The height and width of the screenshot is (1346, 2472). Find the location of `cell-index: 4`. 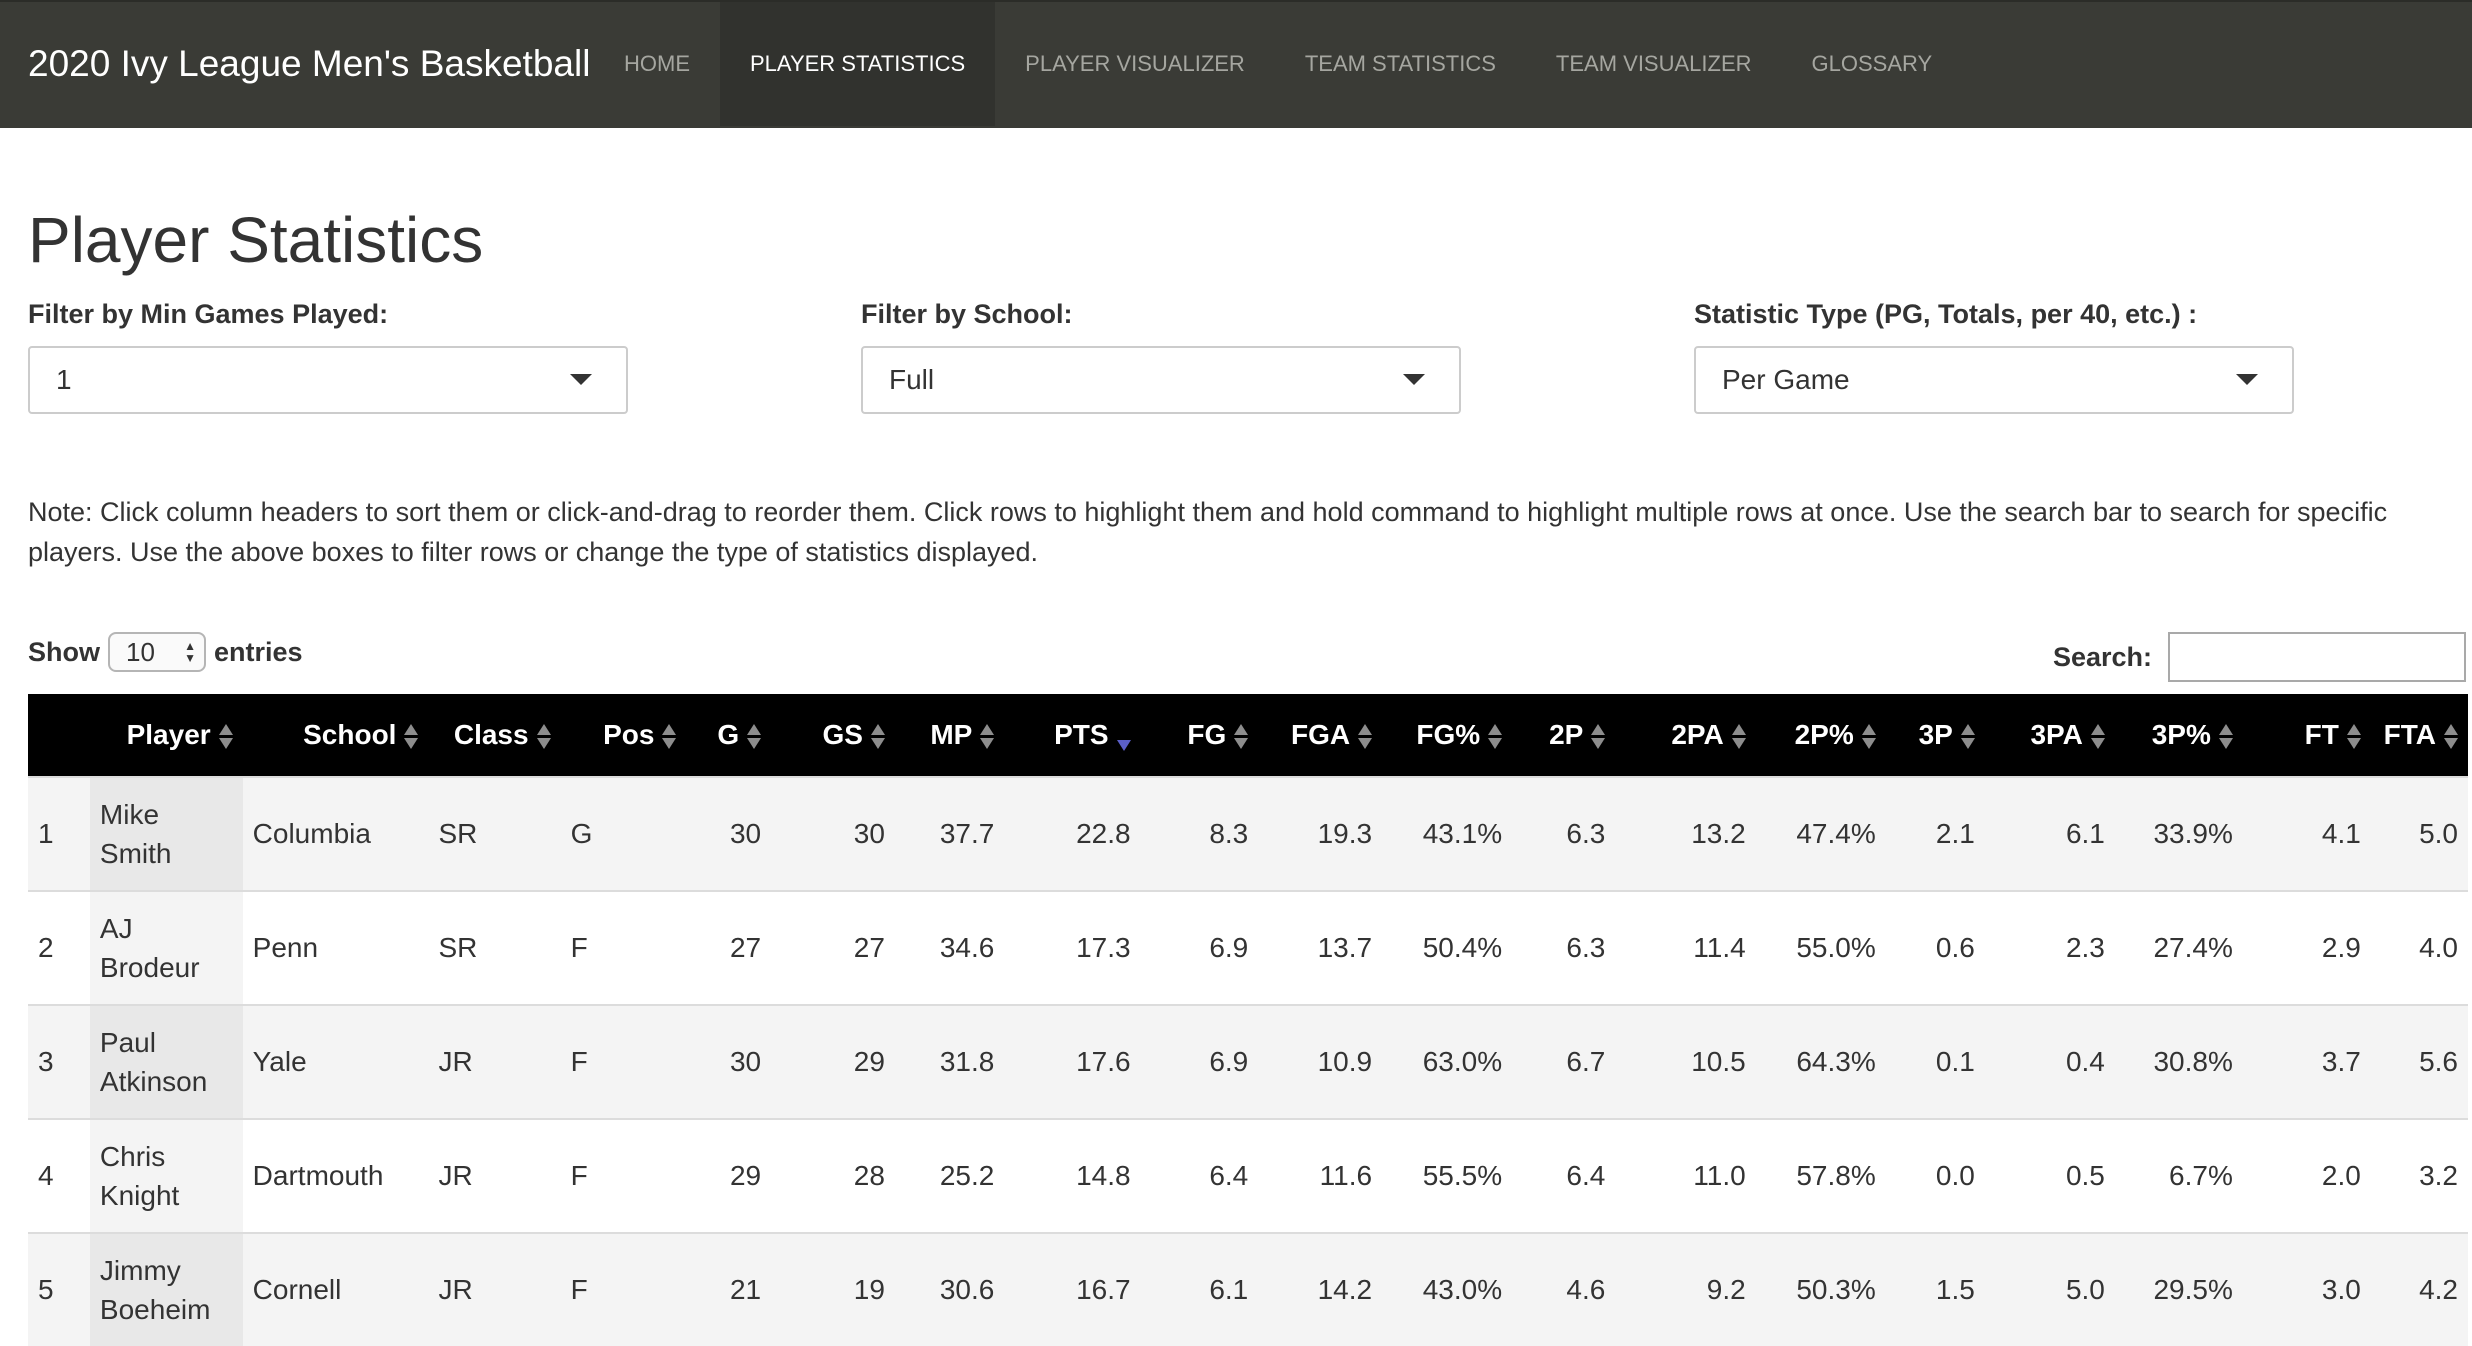

cell-index: 4 is located at coordinates (59, 1175).